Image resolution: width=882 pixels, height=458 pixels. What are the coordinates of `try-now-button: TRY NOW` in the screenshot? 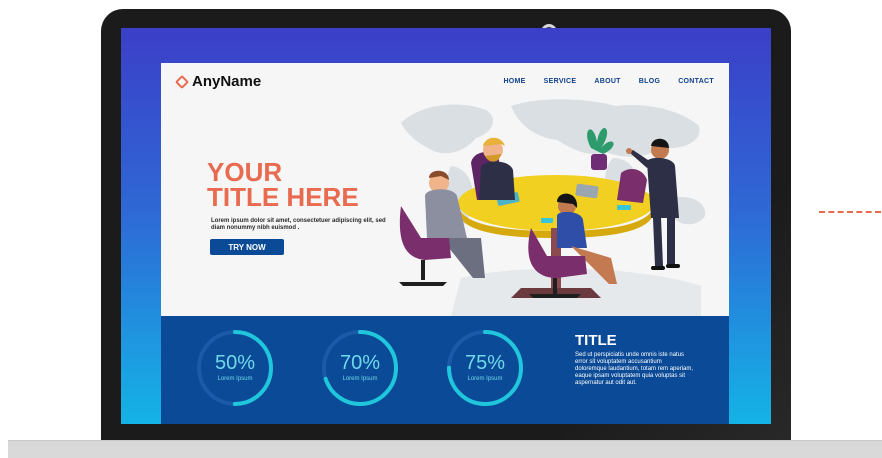 It's located at (247, 247).